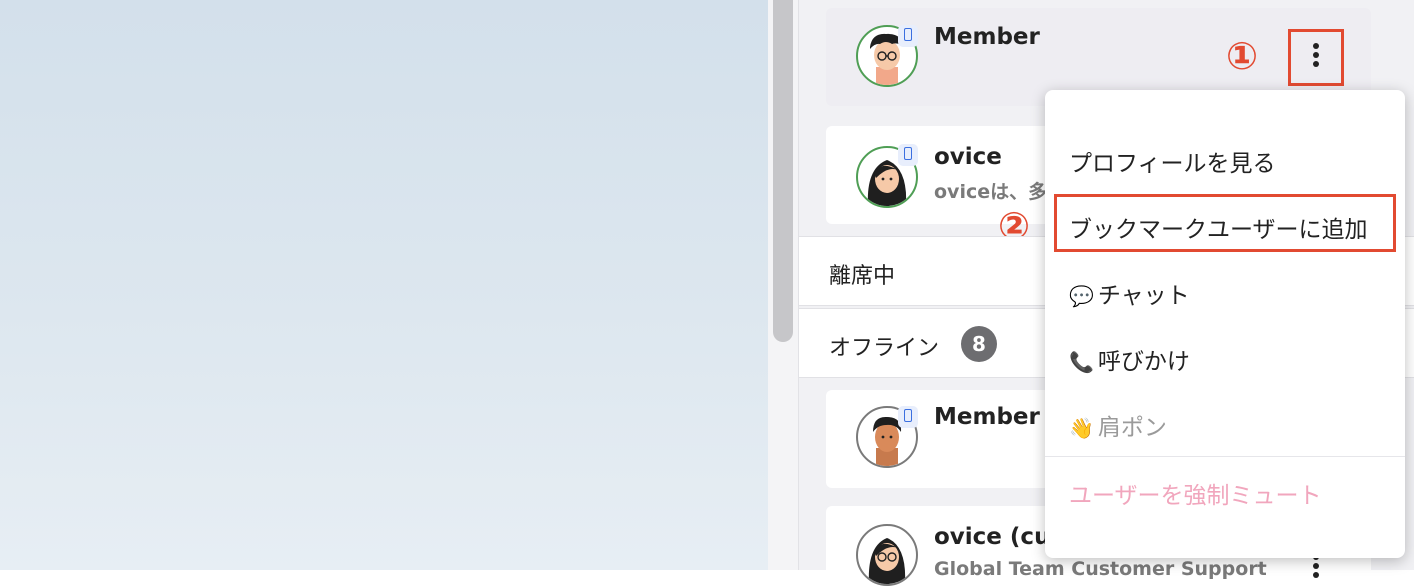 This screenshot has height=586, width=1414. I want to click on telephone-icon: 📞, so click(1081, 362).